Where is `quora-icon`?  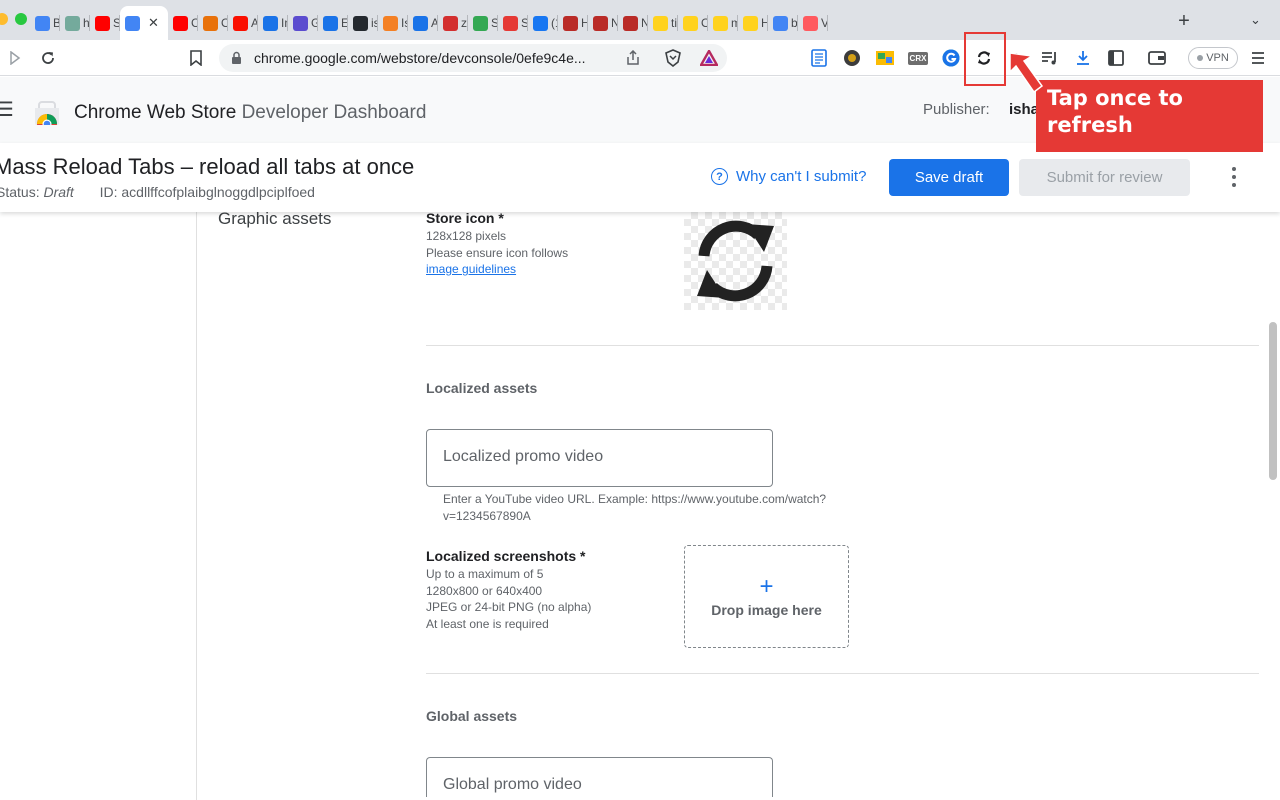 quora-icon is located at coordinates (630, 23).